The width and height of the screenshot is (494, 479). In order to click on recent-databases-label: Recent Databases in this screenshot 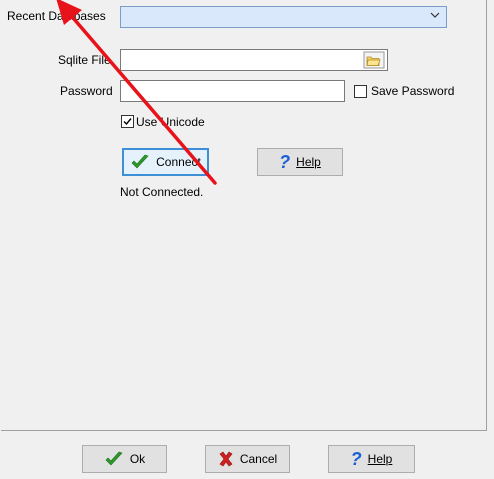, I will do `click(56, 16)`.